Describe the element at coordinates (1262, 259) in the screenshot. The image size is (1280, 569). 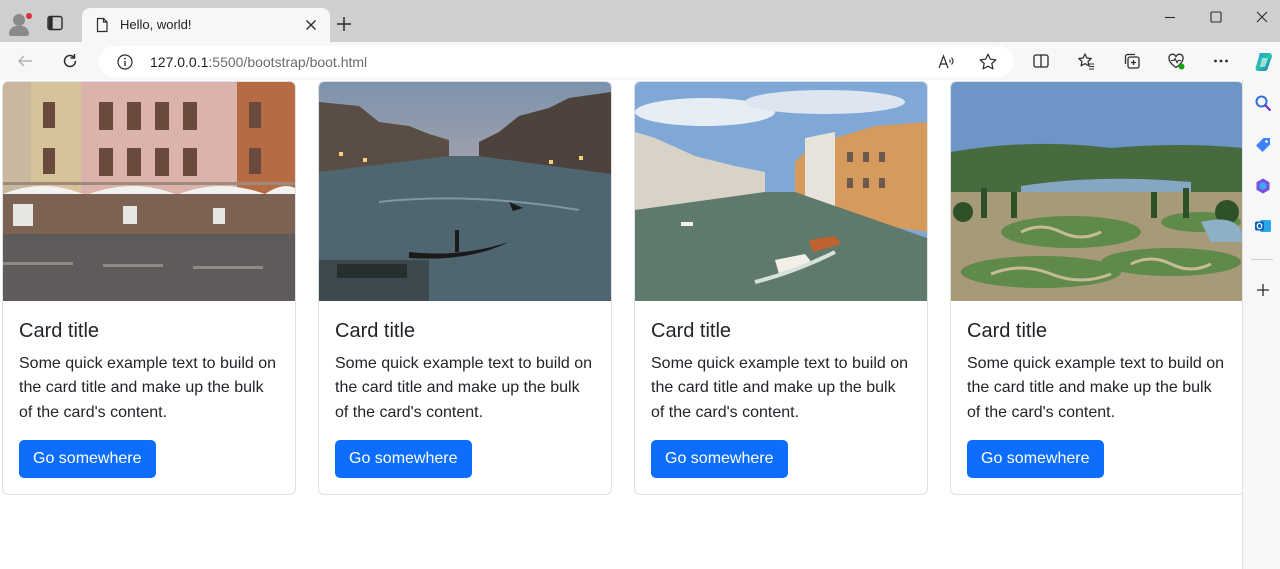
I see `sidebar-divider` at that location.